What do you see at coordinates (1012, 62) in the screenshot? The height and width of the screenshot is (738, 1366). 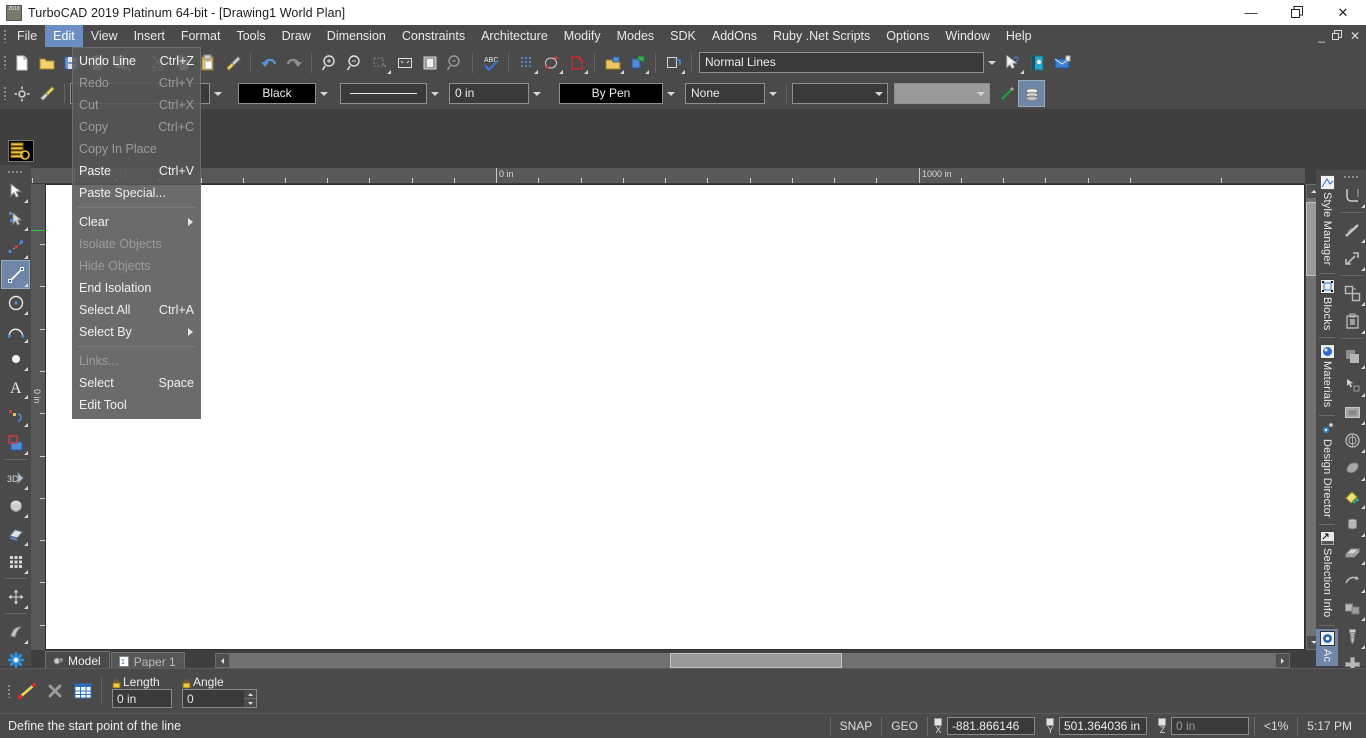 I see `context-help-button: ?` at bounding box center [1012, 62].